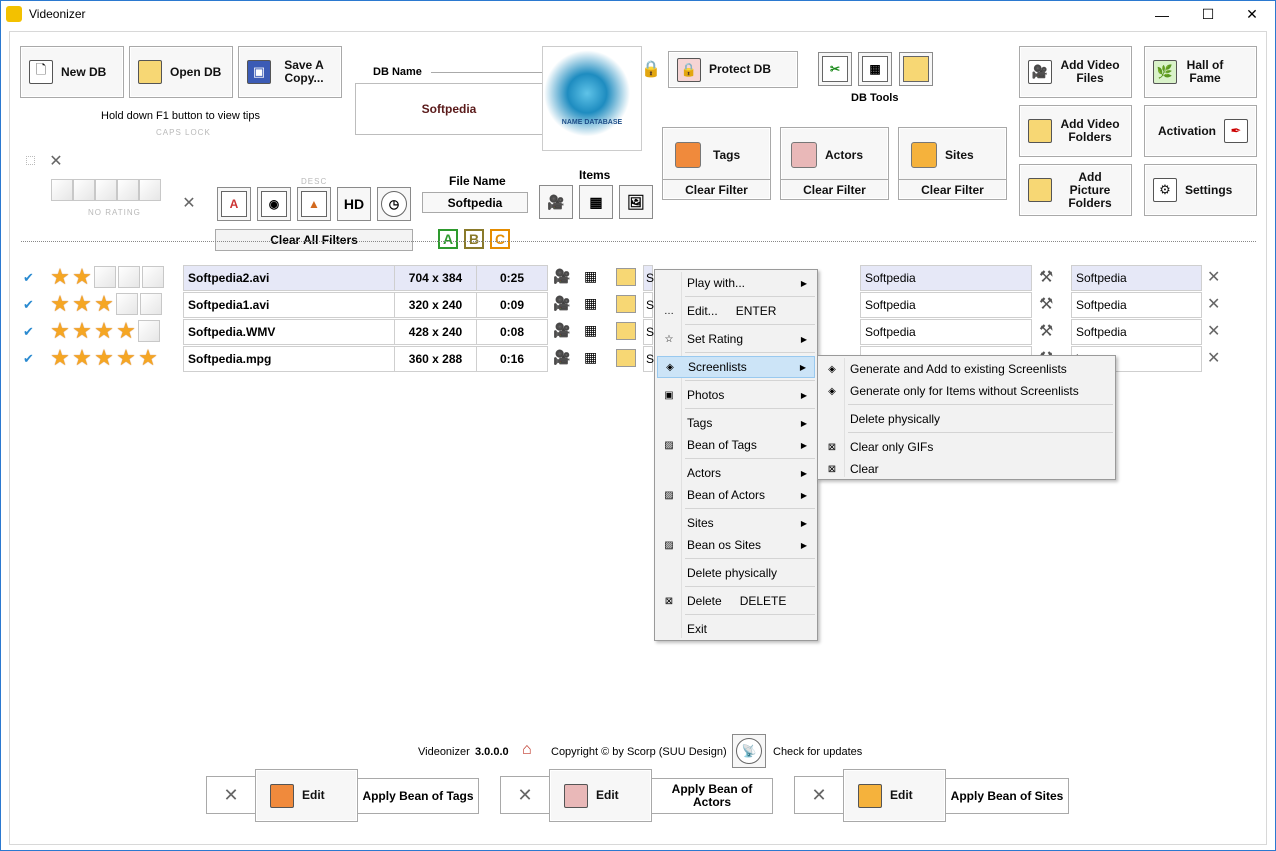 The height and width of the screenshot is (851, 1276). I want to click on sort-disc-button: ◉, so click(274, 204).